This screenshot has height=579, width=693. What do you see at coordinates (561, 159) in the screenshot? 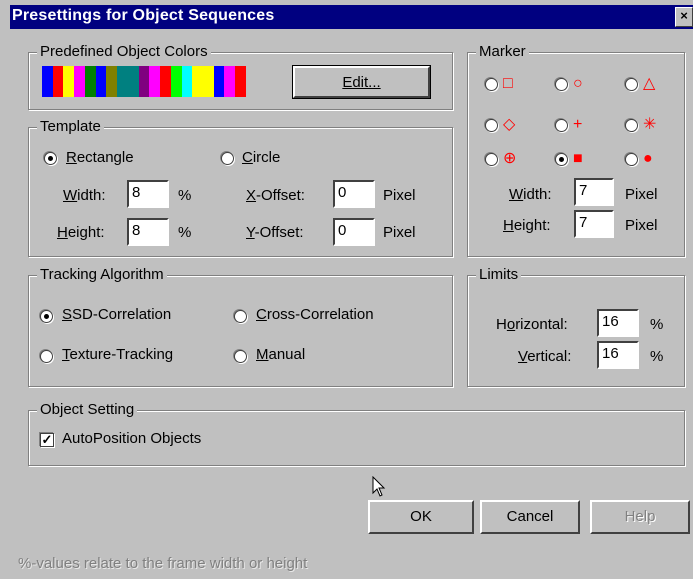
I see `marker-filled-square-radio` at bounding box center [561, 159].